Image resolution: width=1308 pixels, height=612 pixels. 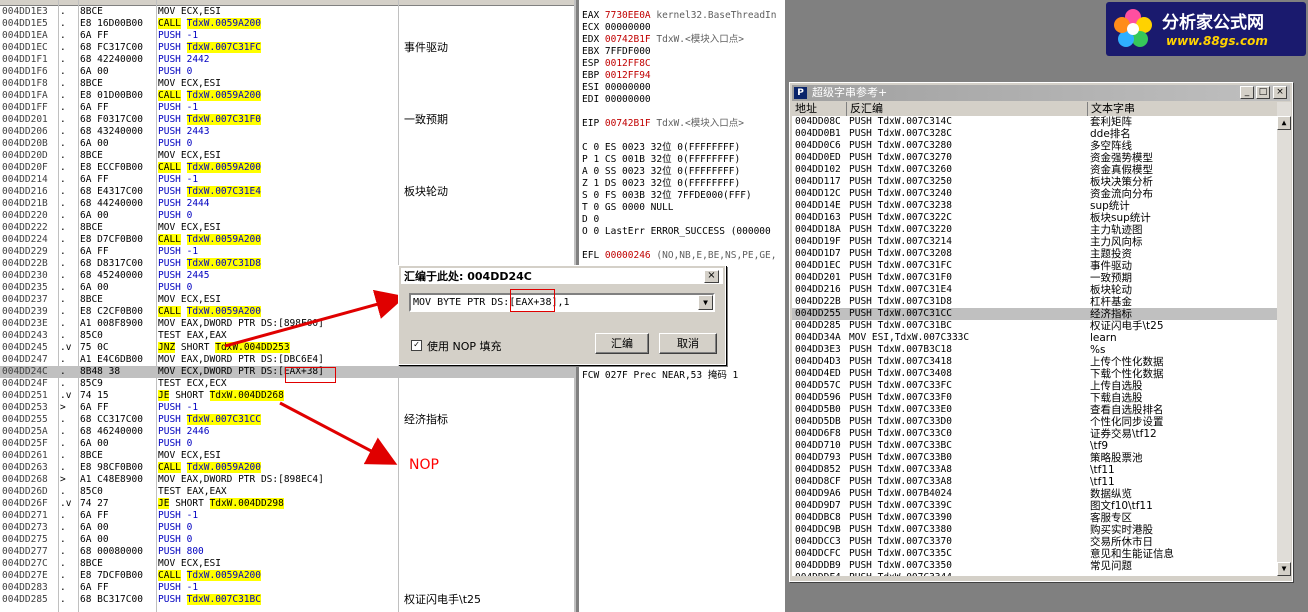 I want to click on register-line: C 0 ES 0023 32位 0(FFFFFFFF), so click(x=661, y=148).